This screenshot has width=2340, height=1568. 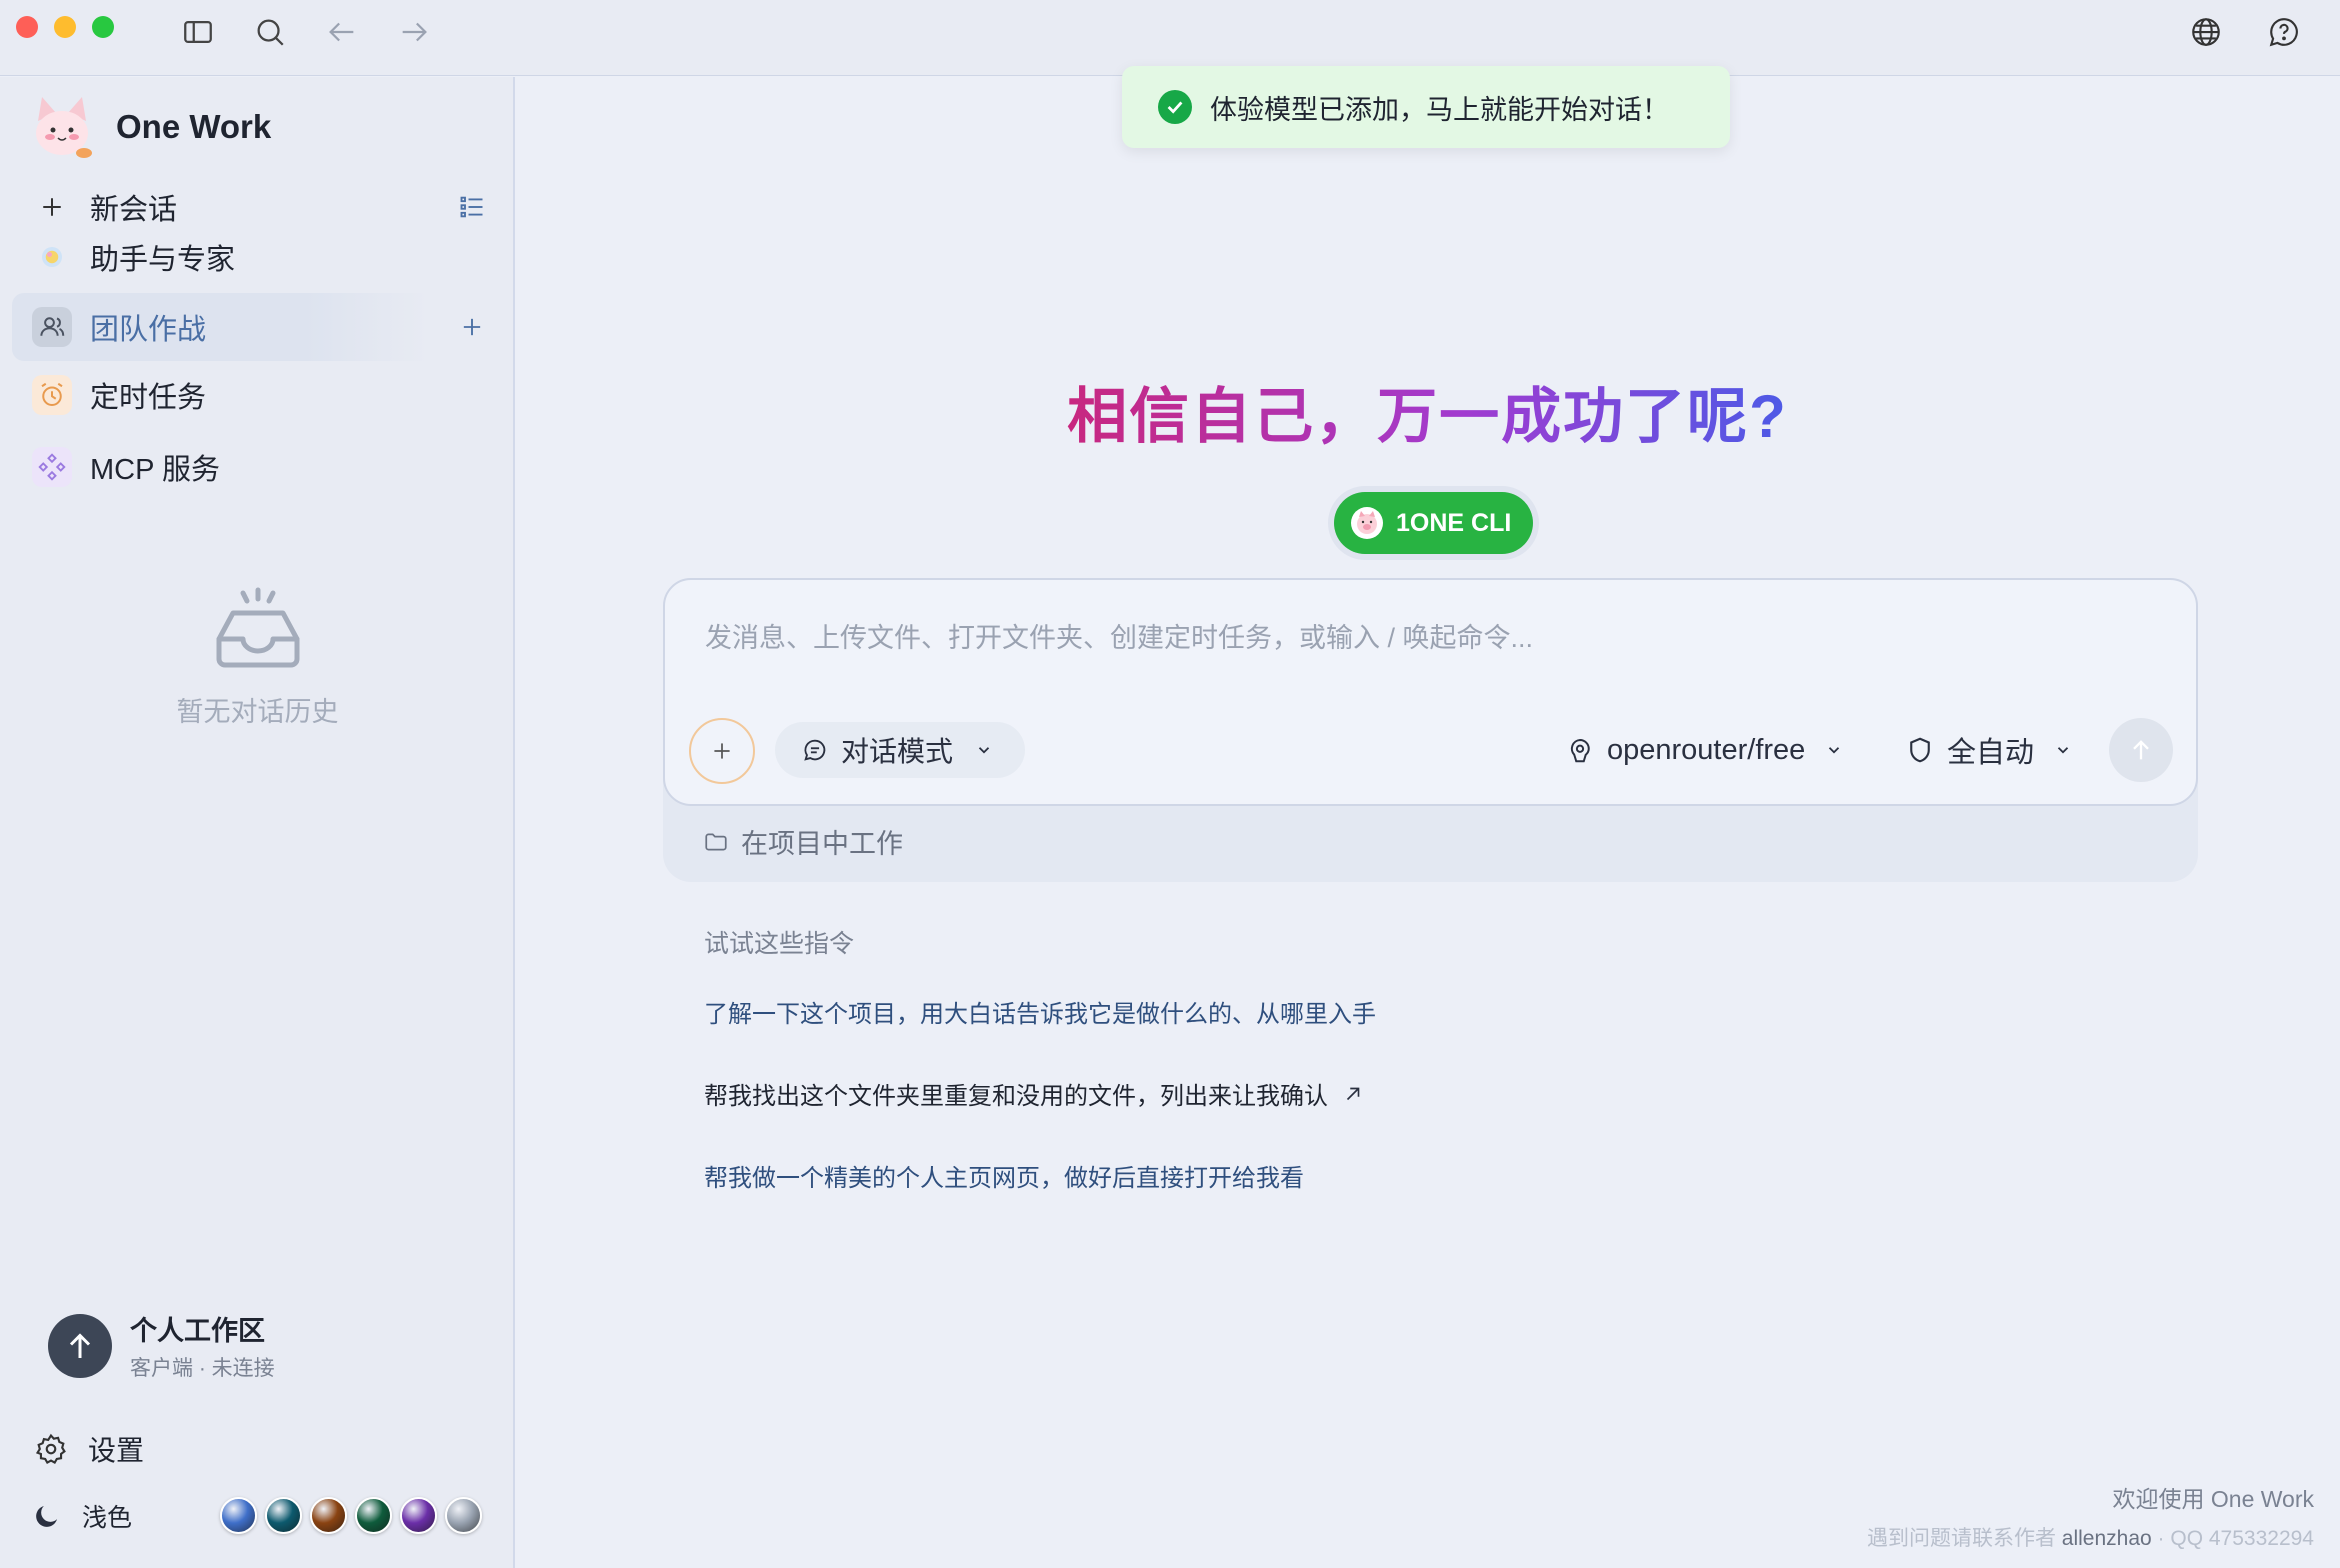 I want to click on search-icon, so click(x=270, y=32).